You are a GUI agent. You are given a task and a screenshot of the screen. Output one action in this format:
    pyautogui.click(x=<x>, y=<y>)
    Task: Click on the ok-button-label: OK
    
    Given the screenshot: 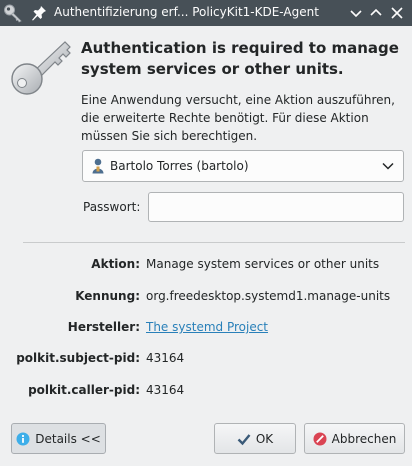 What is the action you would take?
    pyautogui.click(x=264, y=438)
    